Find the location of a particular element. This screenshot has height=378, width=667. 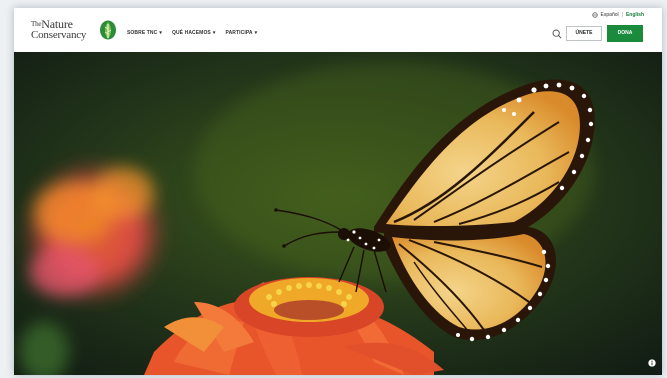

join-button: ÚNETE is located at coordinates (584, 33).